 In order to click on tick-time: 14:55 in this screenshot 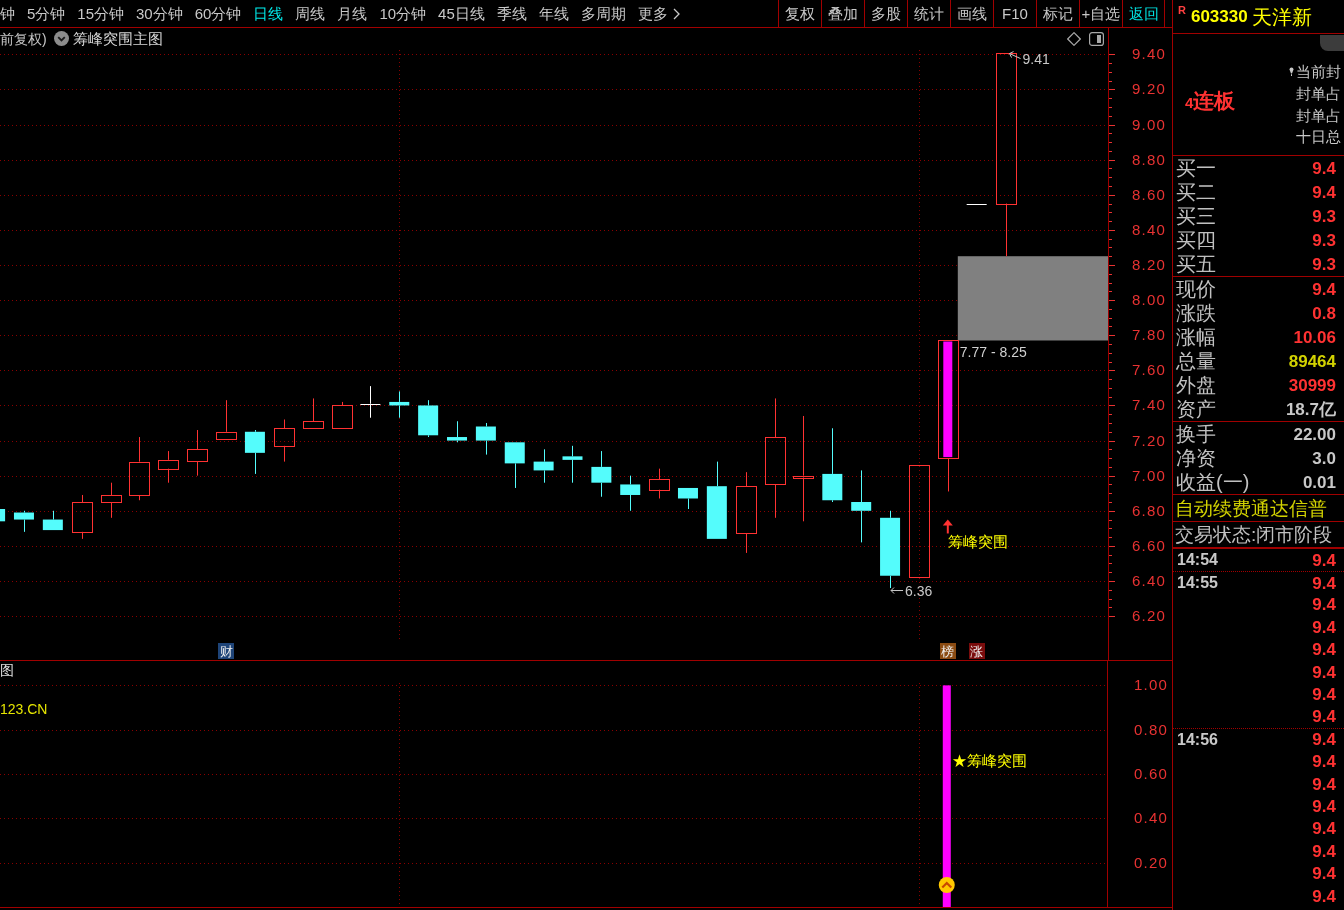, I will do `click(1197, 583)`.